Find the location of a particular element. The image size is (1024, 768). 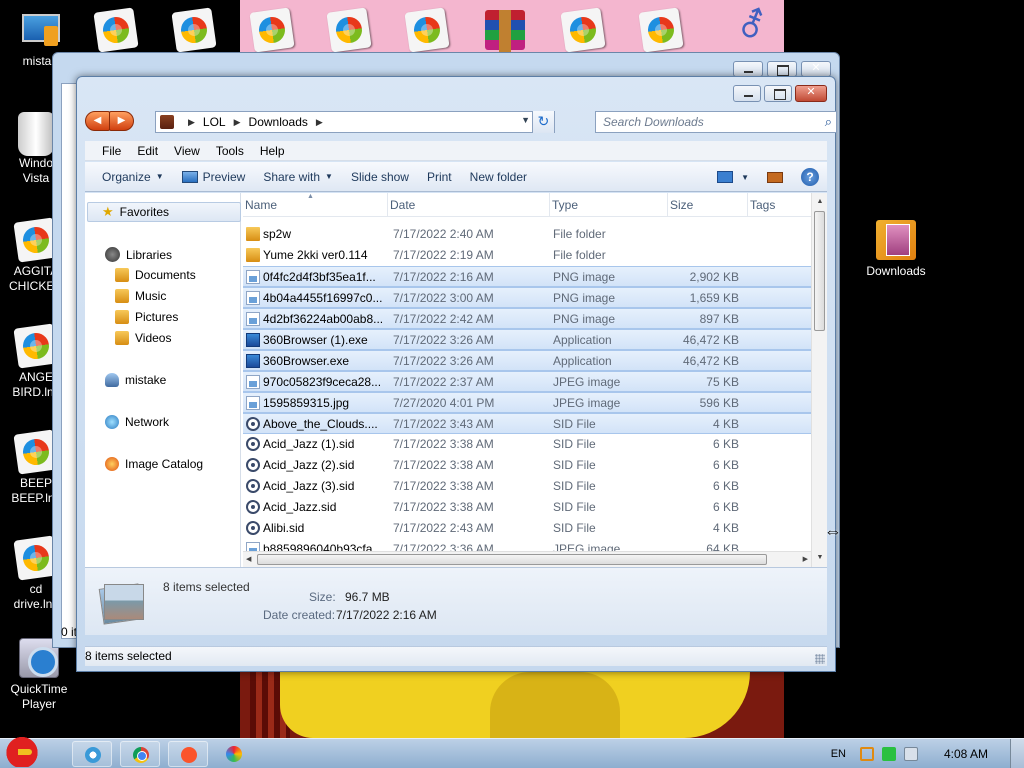

scroll-right-icon: ▶ is located at coordinates (805, 560).